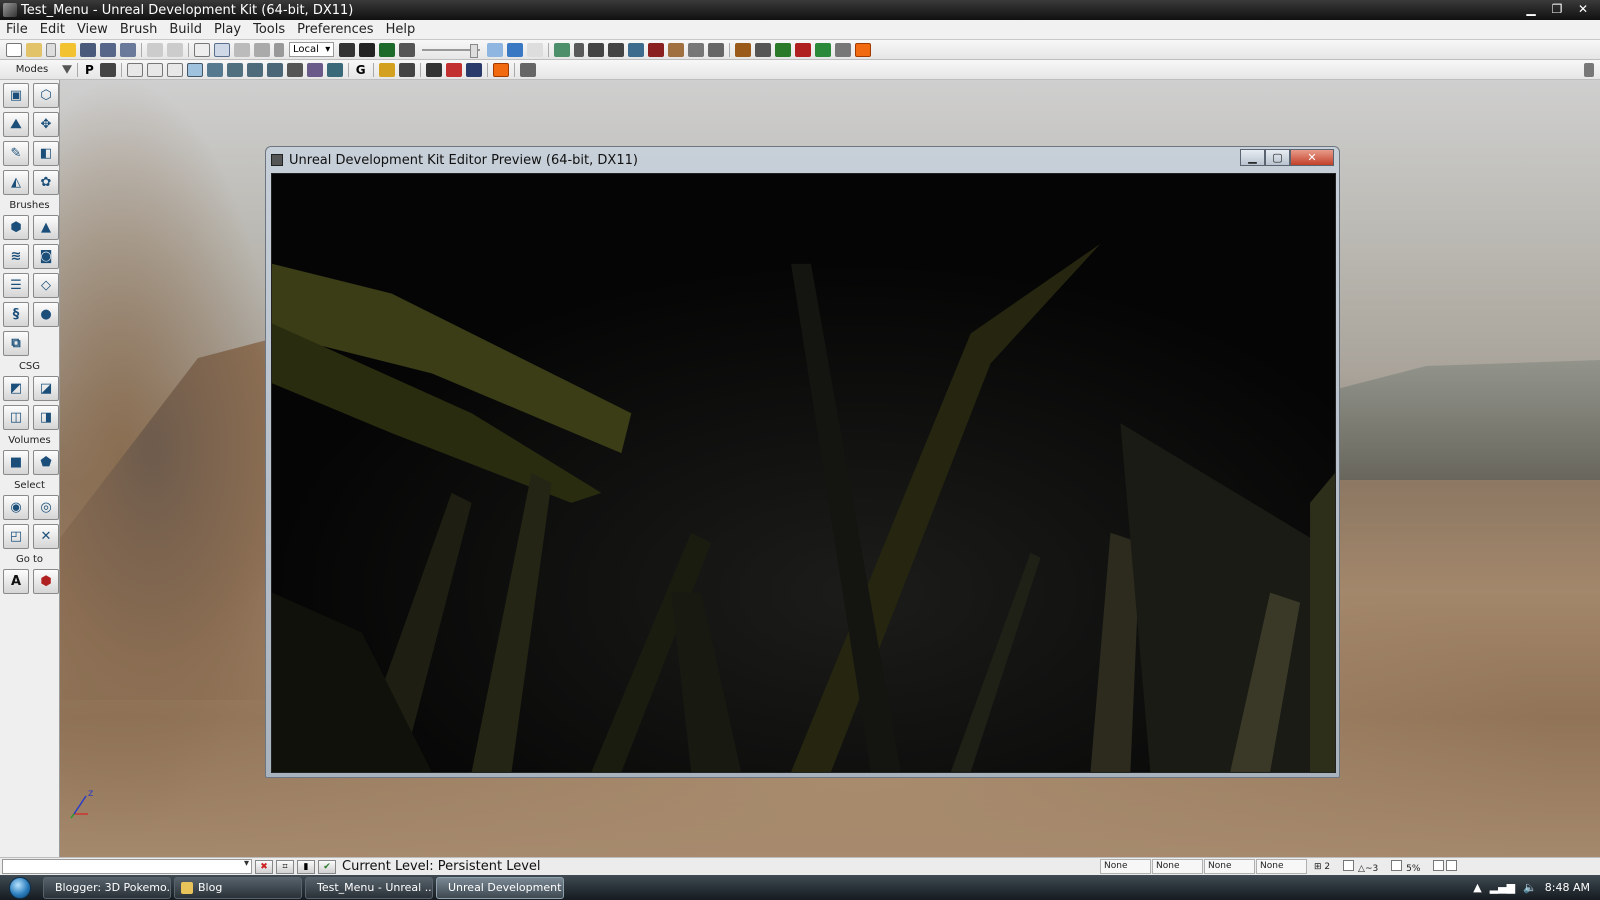  Describe the element at coordinates (194, 69) in the screenshot. I see `lit-icon` at that location.